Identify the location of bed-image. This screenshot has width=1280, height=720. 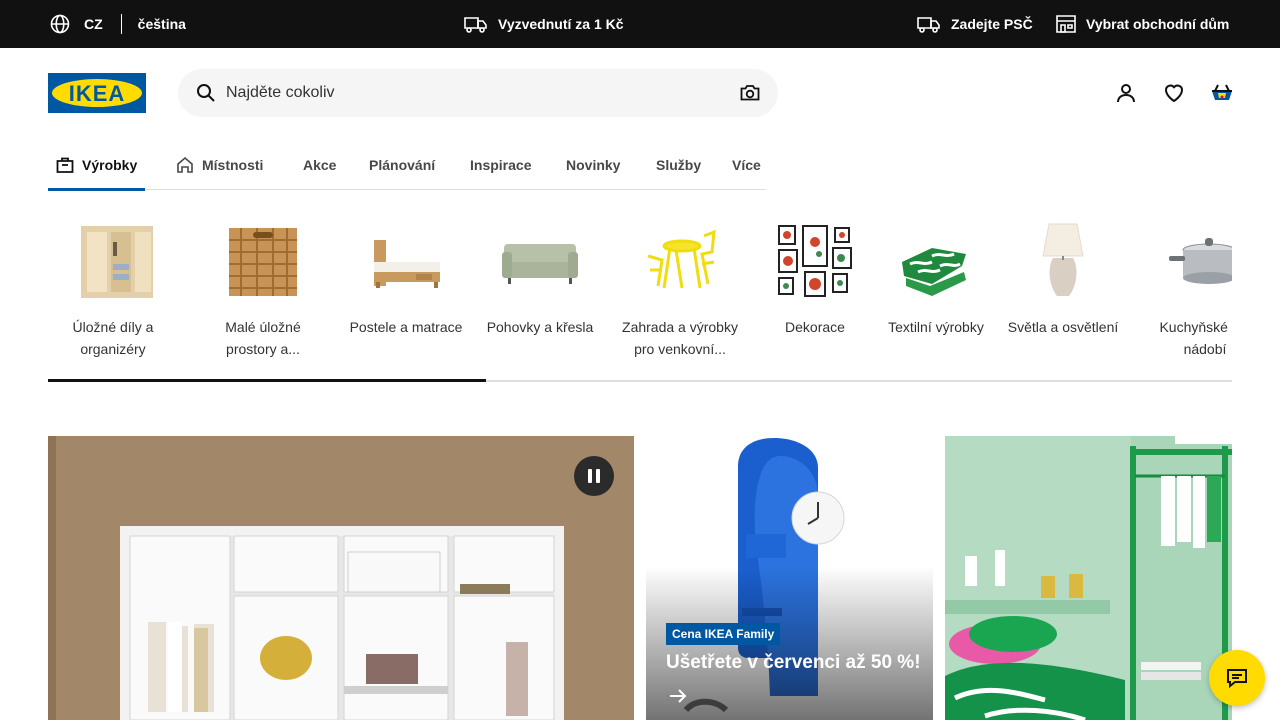
(406, 262).